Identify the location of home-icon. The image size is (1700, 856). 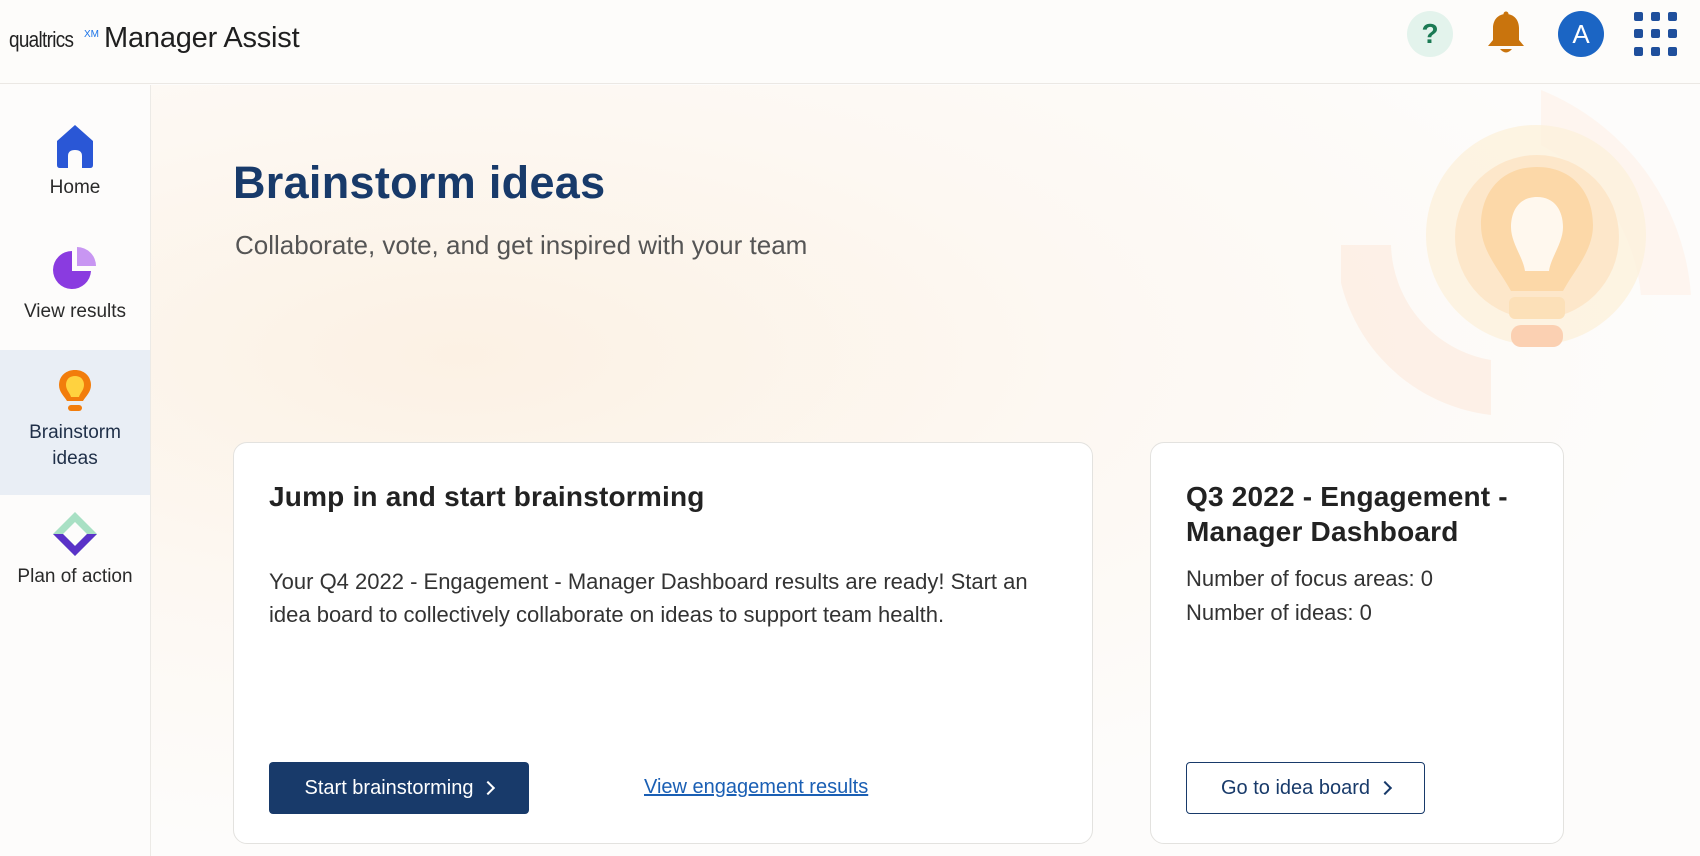
(75, 146).